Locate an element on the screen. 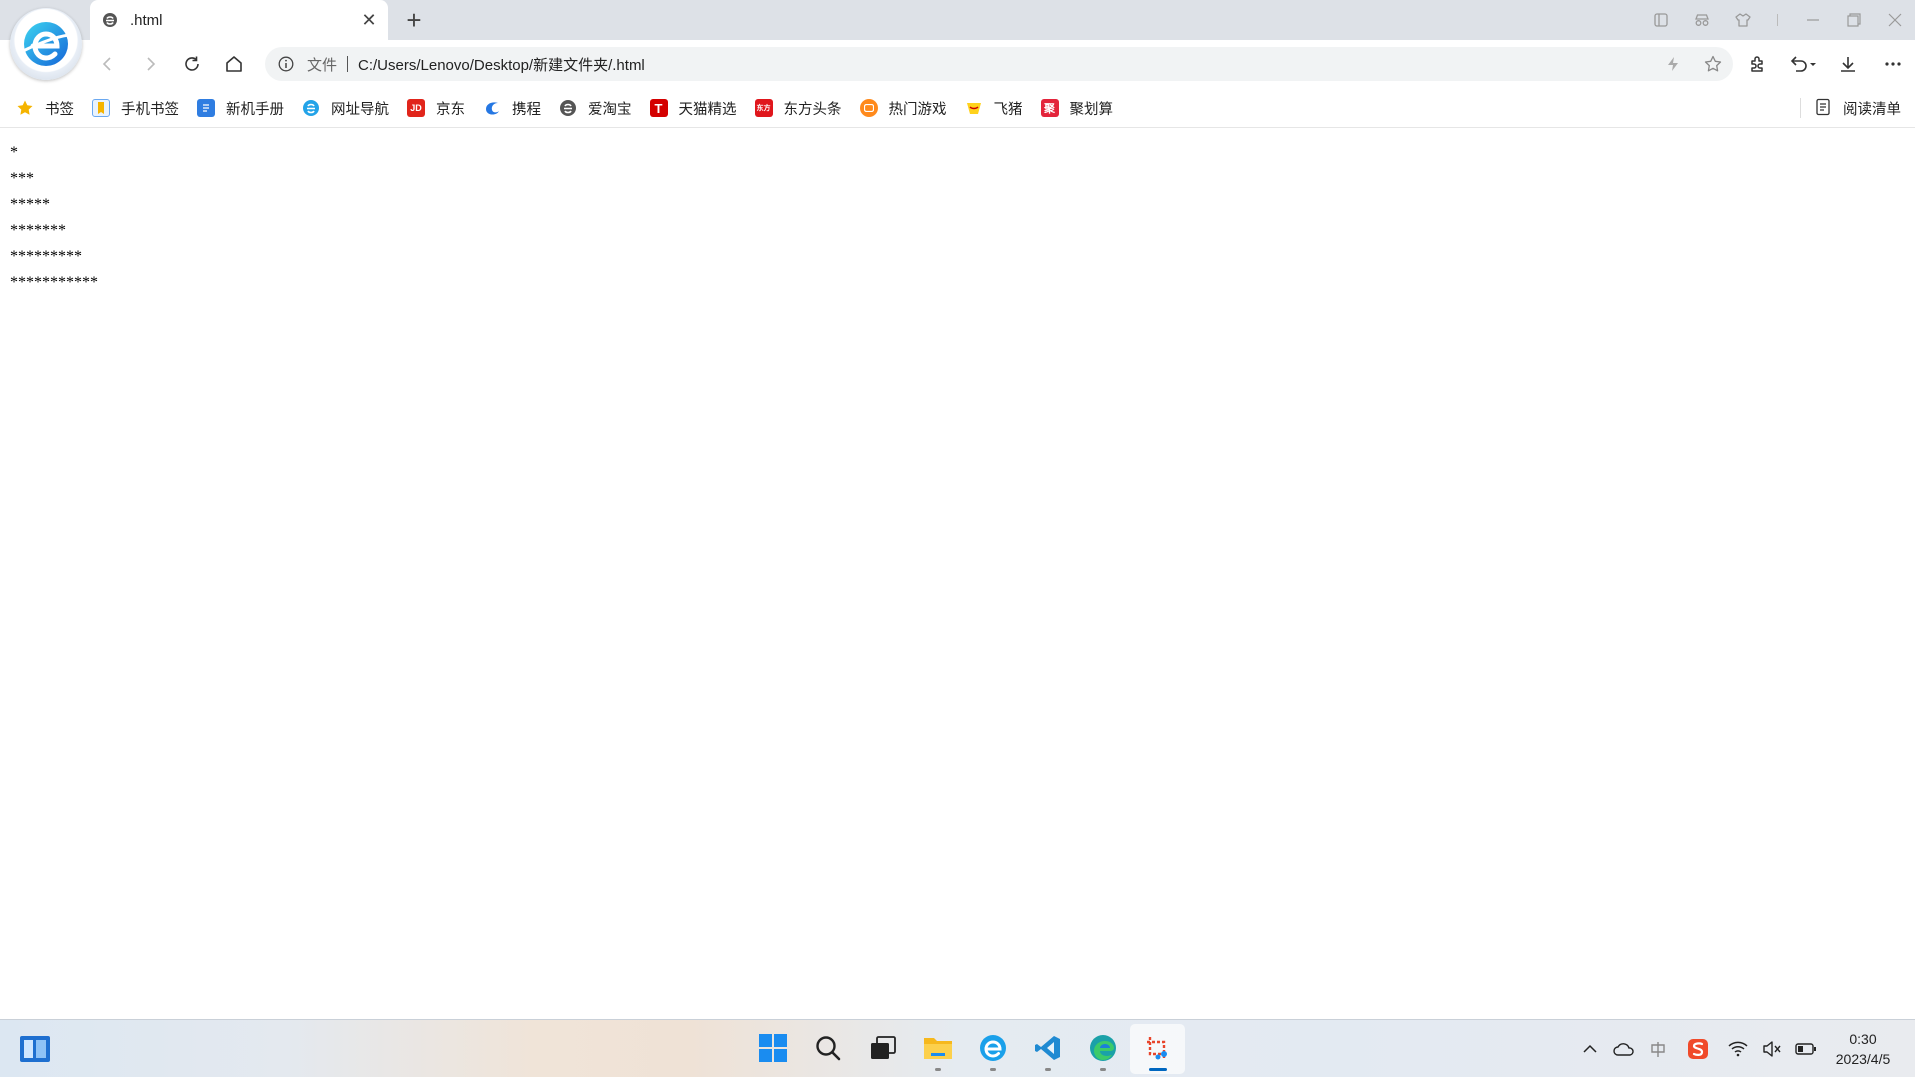 This screenshot has height=1077, width=1915. chevron-up-icon is located at coordinates (1590, 1049).